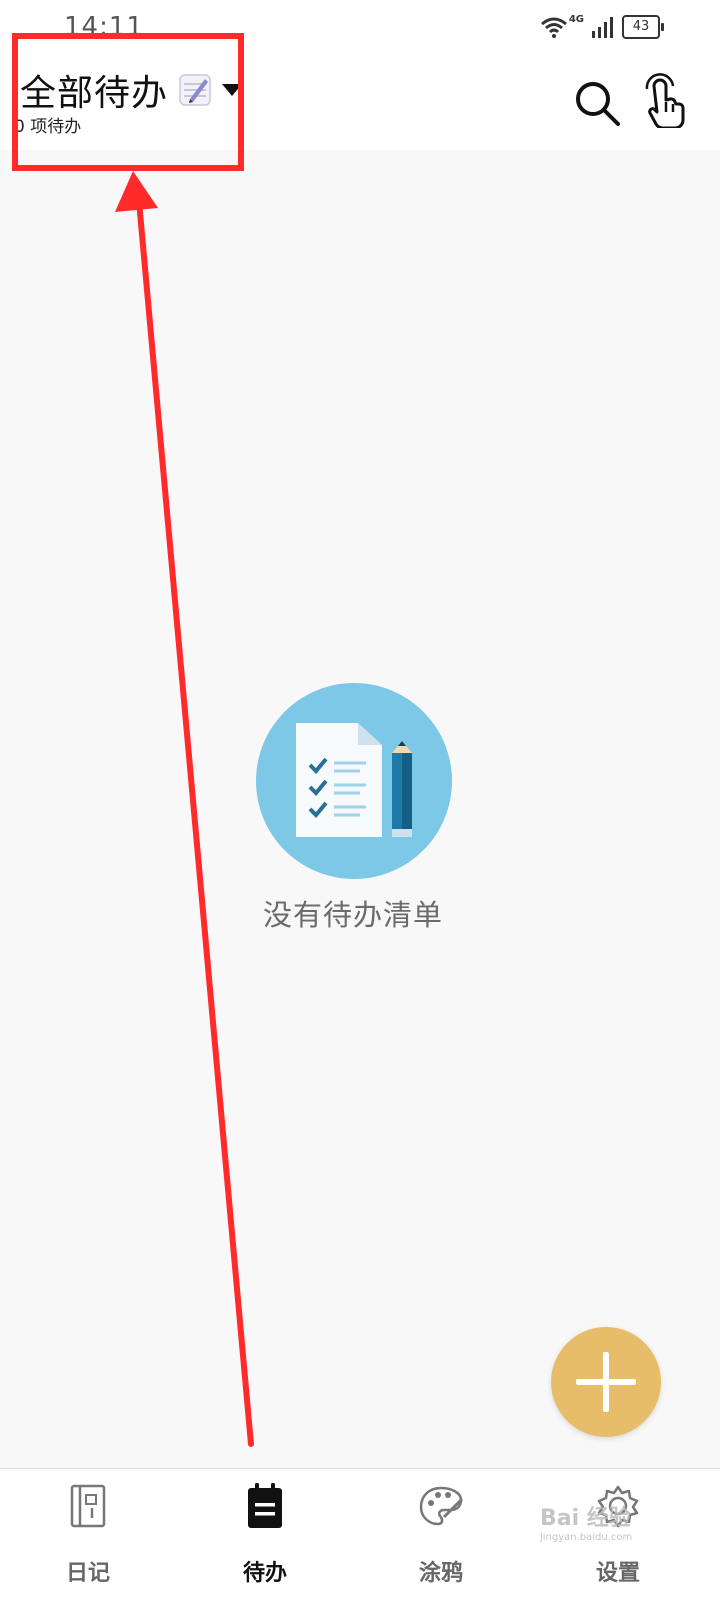 Image resolution: width=720 pixels, height=1601 pixels. Describe the element at coordinates (553, 27) in the screenshot. I see `wifi-icon` at that location.